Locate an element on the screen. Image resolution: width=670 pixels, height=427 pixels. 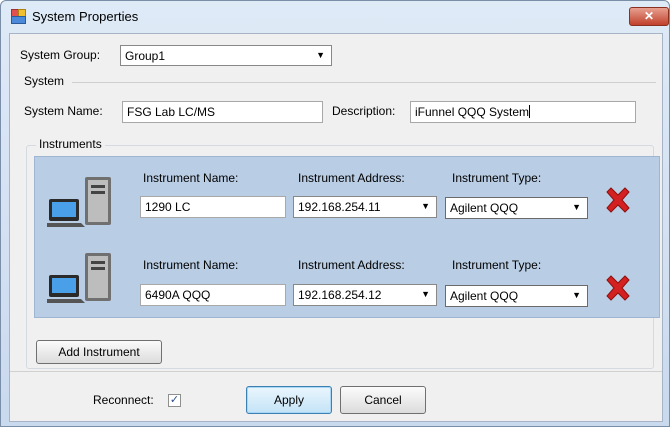
instrument-address-select: 192.168.254.12 ▼ is located at coordinates (365, 295).